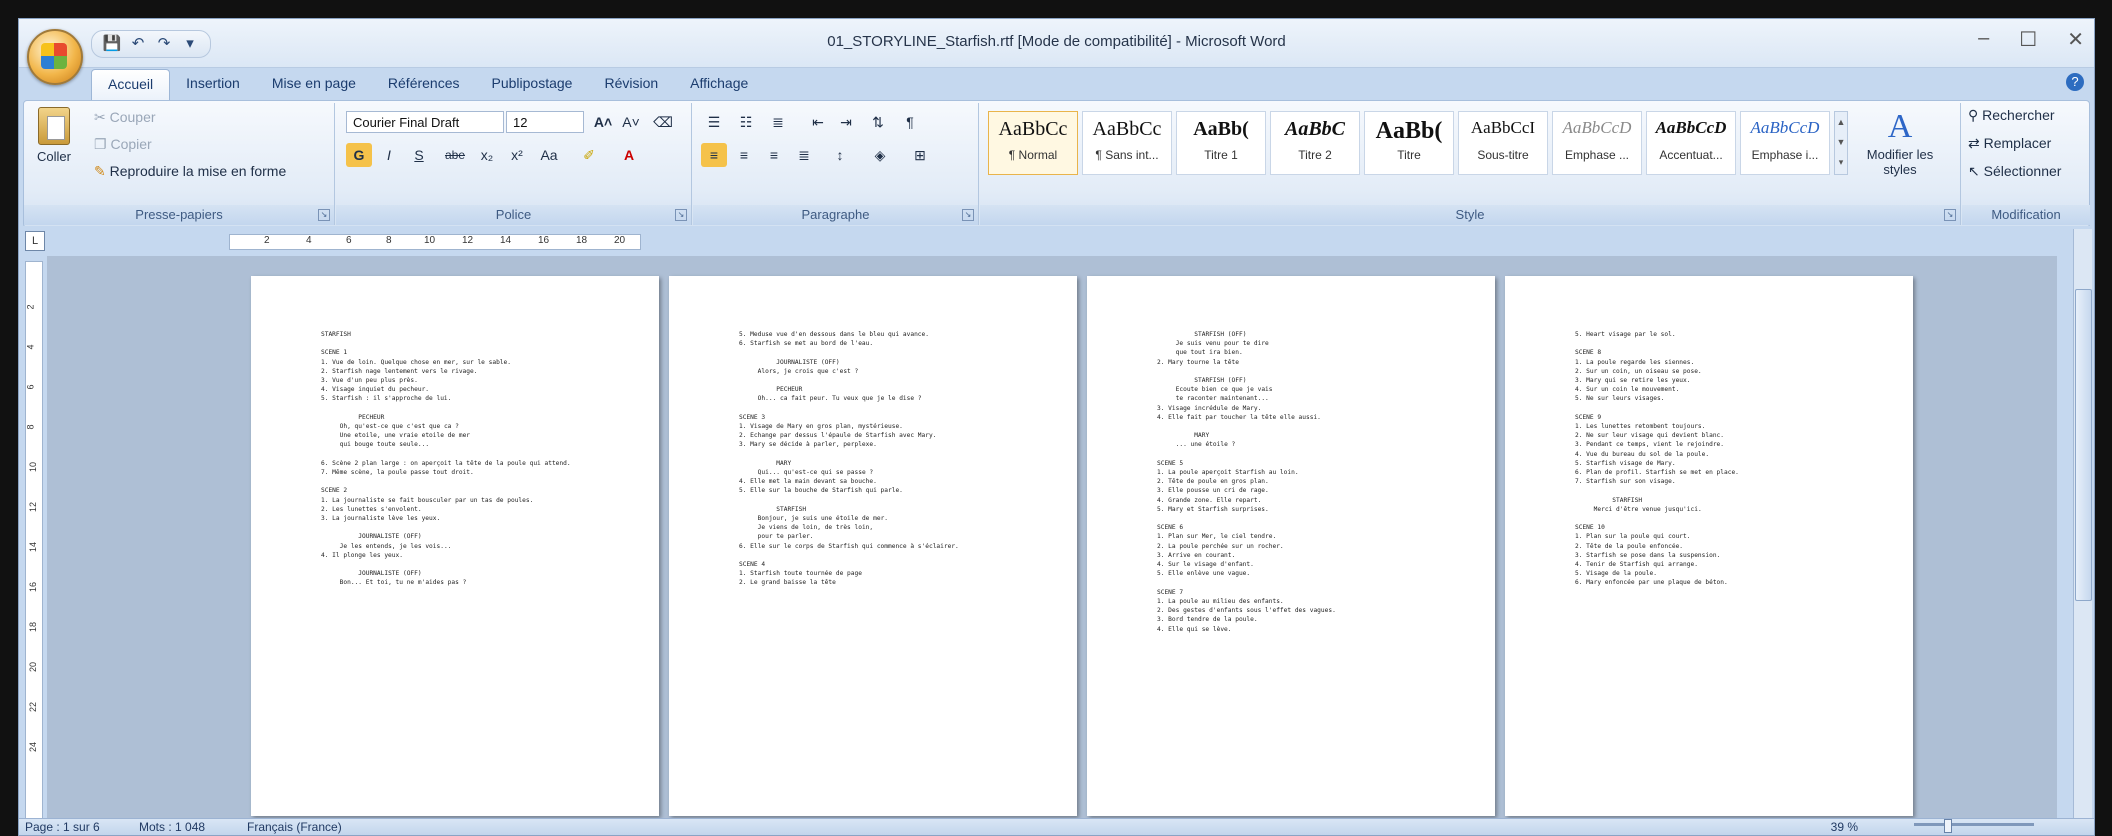 This screenshot has width=2112, height=836. I want to click on font-color-icon: A, so click(629, 155).